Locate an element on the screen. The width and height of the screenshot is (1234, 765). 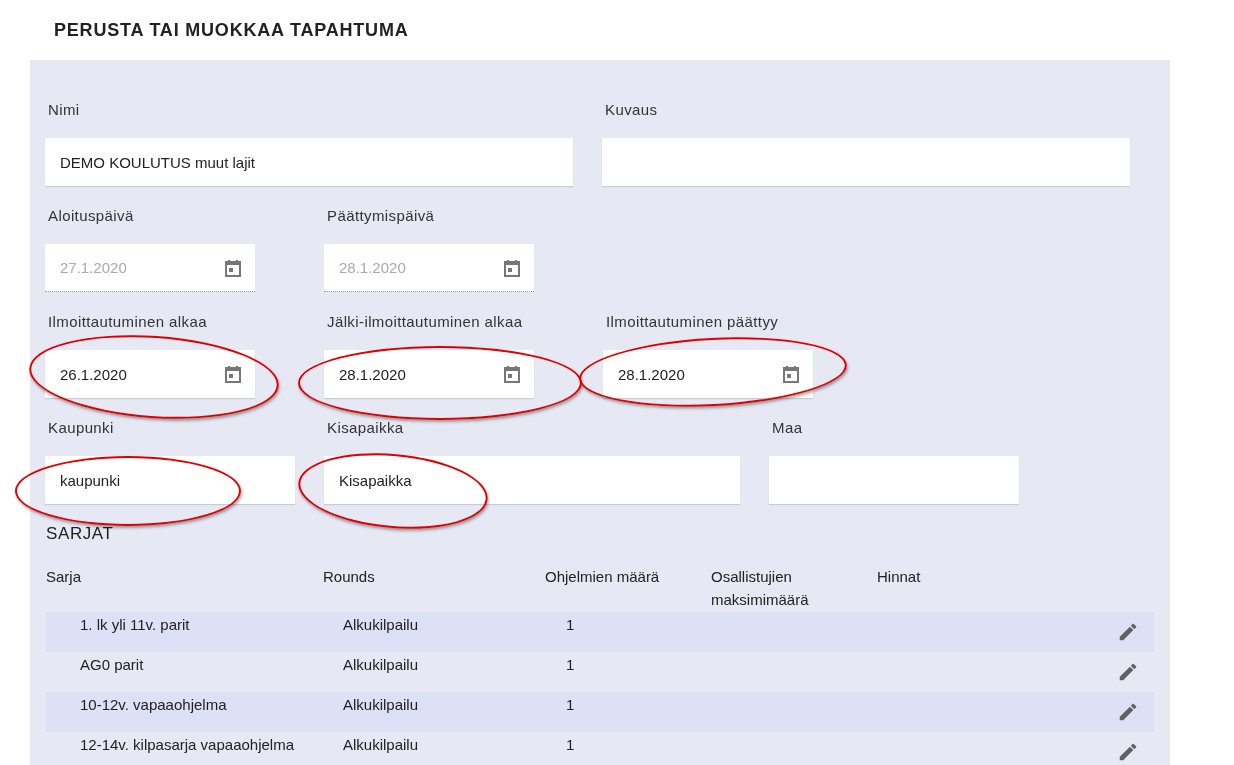
field-label: Kuvaus is located at coordinates (631, 110).